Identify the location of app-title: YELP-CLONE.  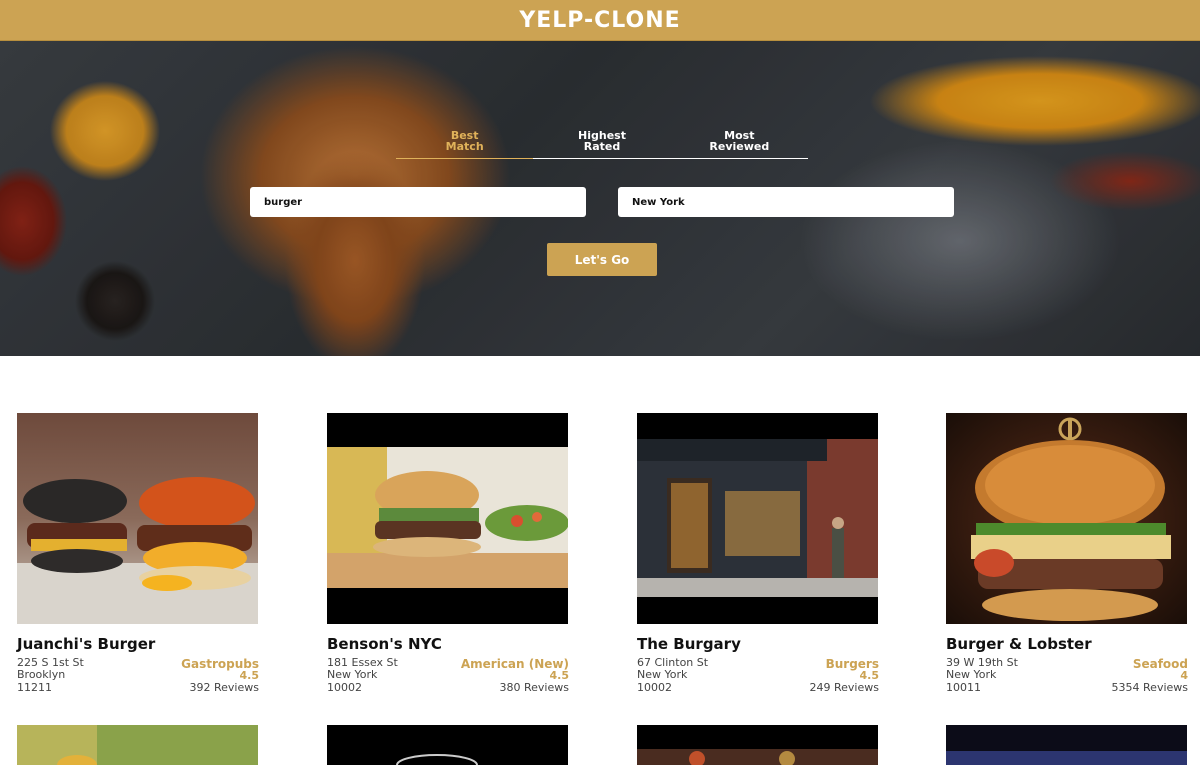
(600, 20).